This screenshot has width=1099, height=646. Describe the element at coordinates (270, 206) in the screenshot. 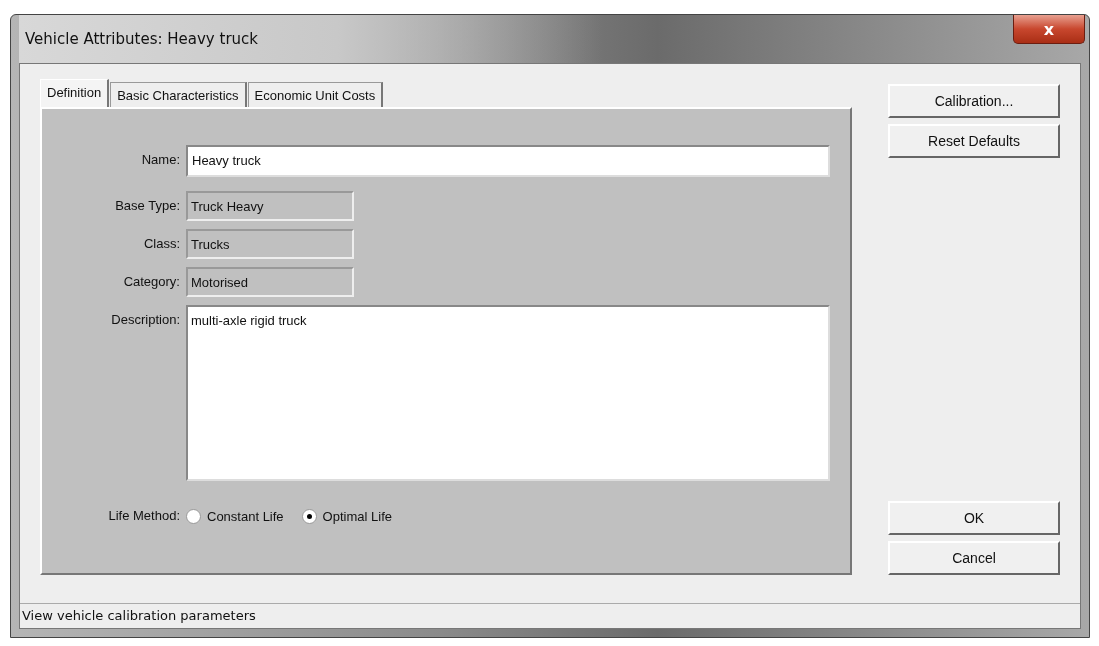

I see `readonly-field: Truck Heavy` at that location.